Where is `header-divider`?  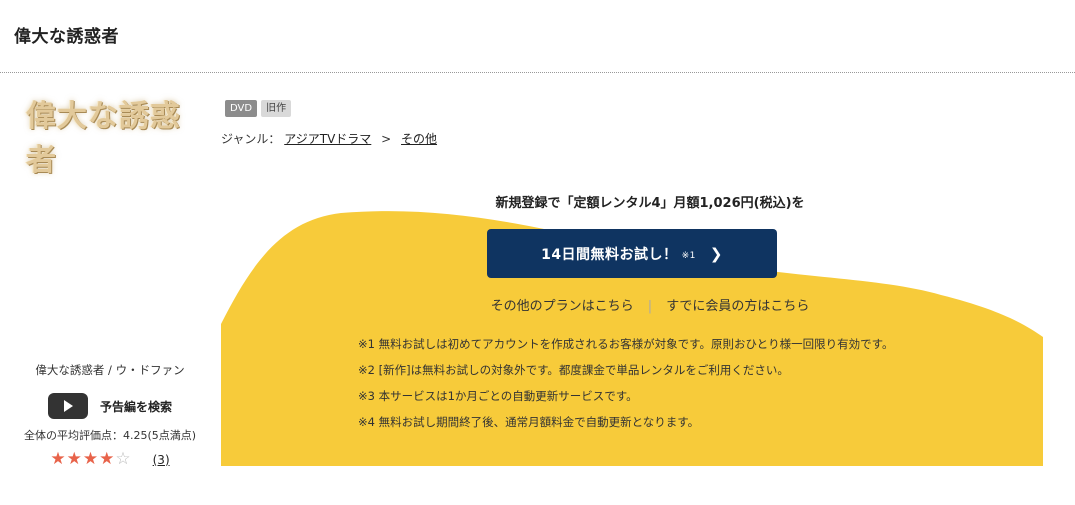 header-divider is located at coordinates (537, 72).